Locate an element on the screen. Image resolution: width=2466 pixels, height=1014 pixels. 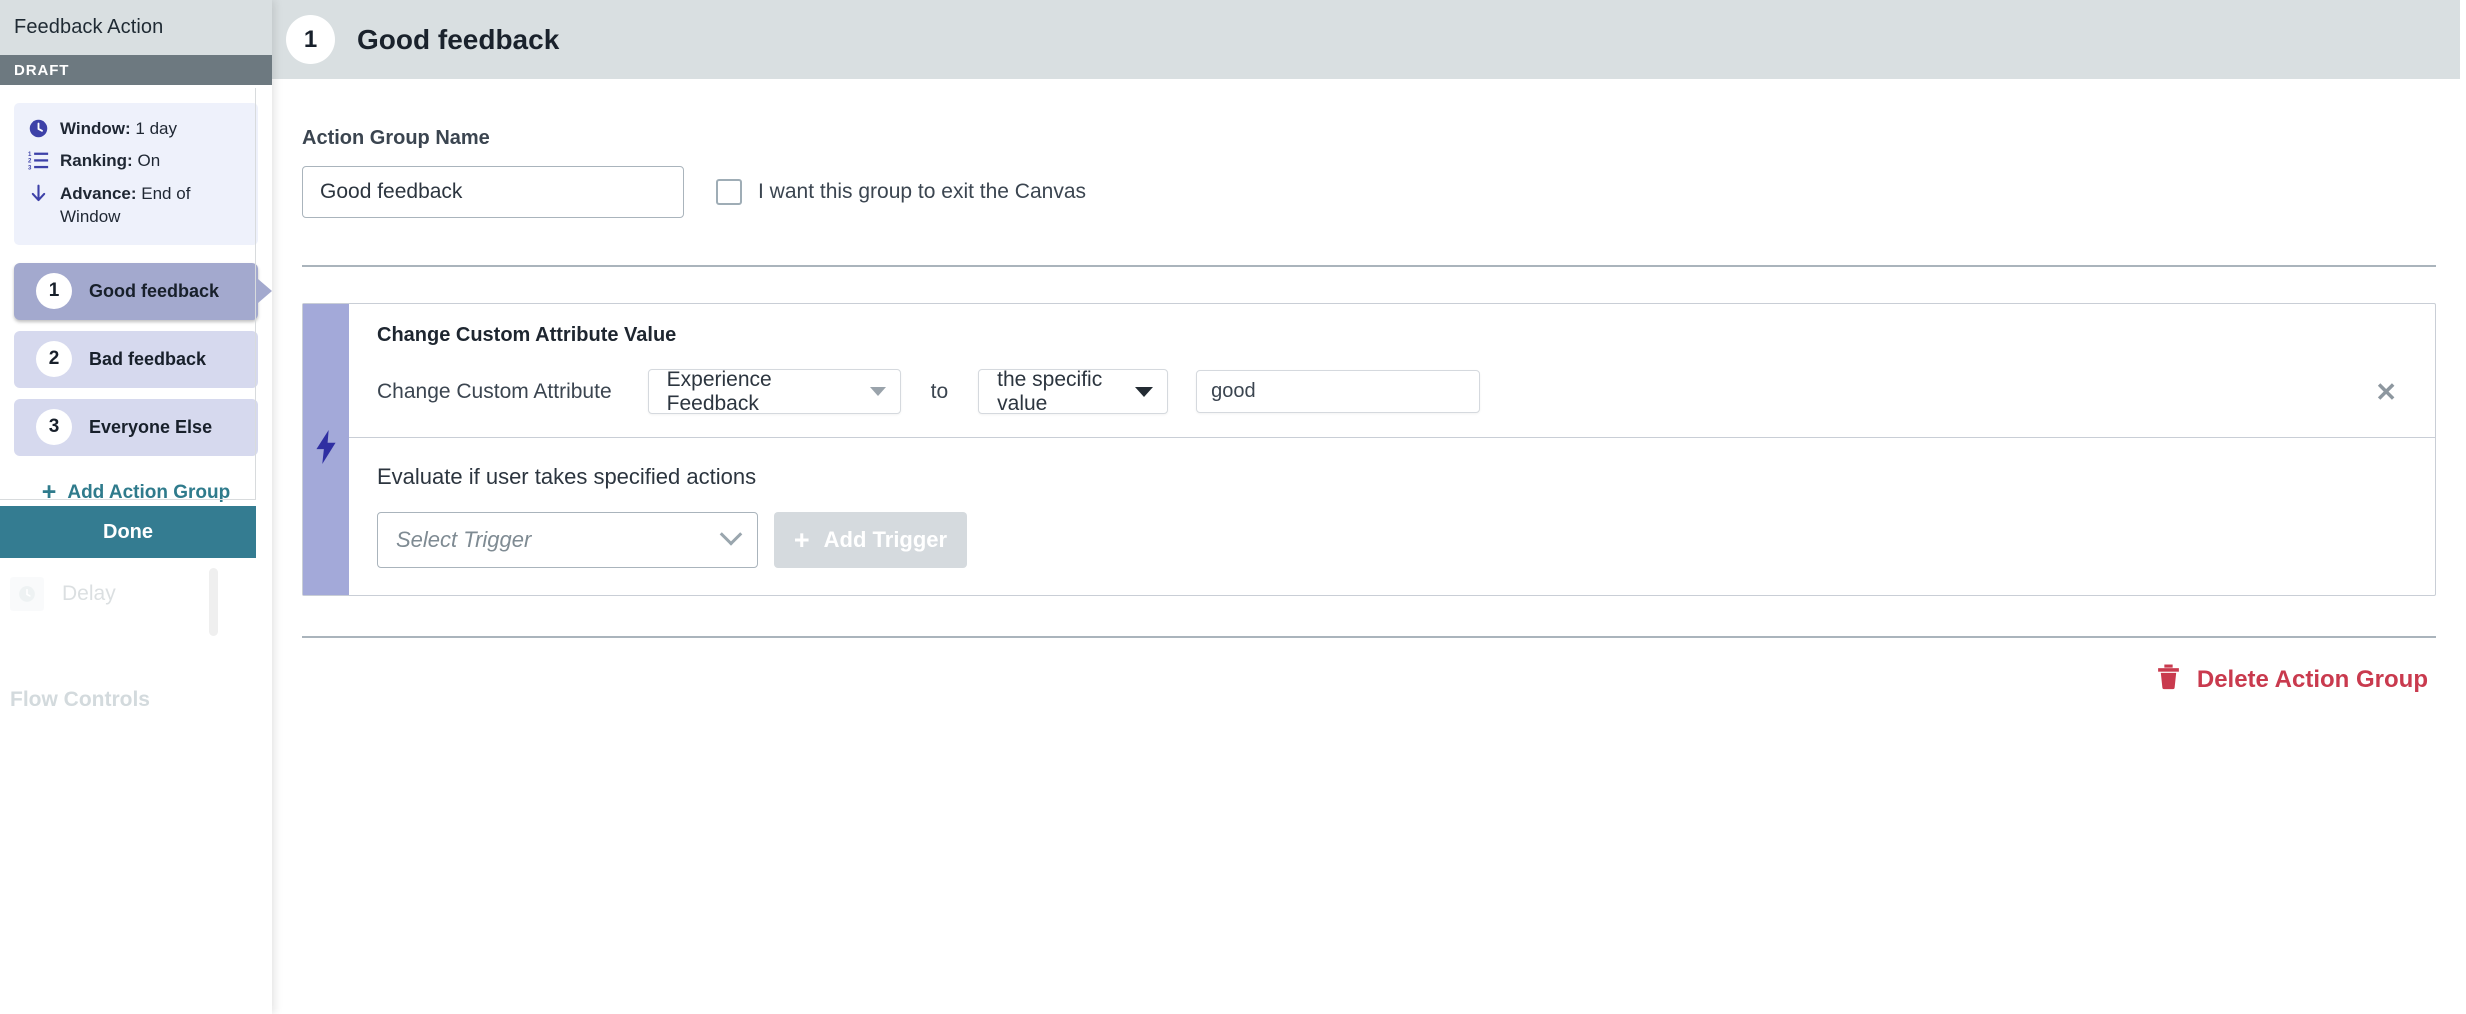
action-card-rail is located at coordinates (326, 449).